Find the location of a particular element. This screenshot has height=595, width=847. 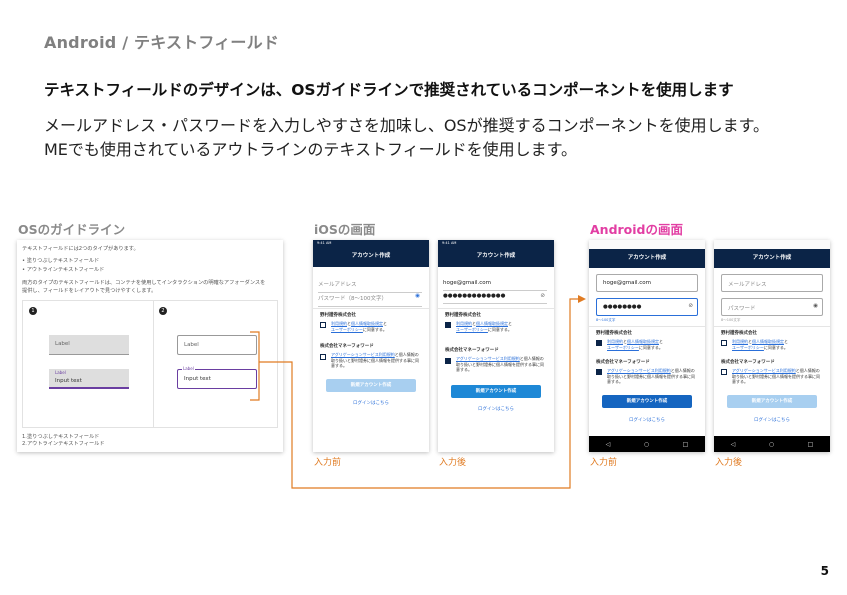

password-input: パスワード ◉ is located at coordinates (772, 307).